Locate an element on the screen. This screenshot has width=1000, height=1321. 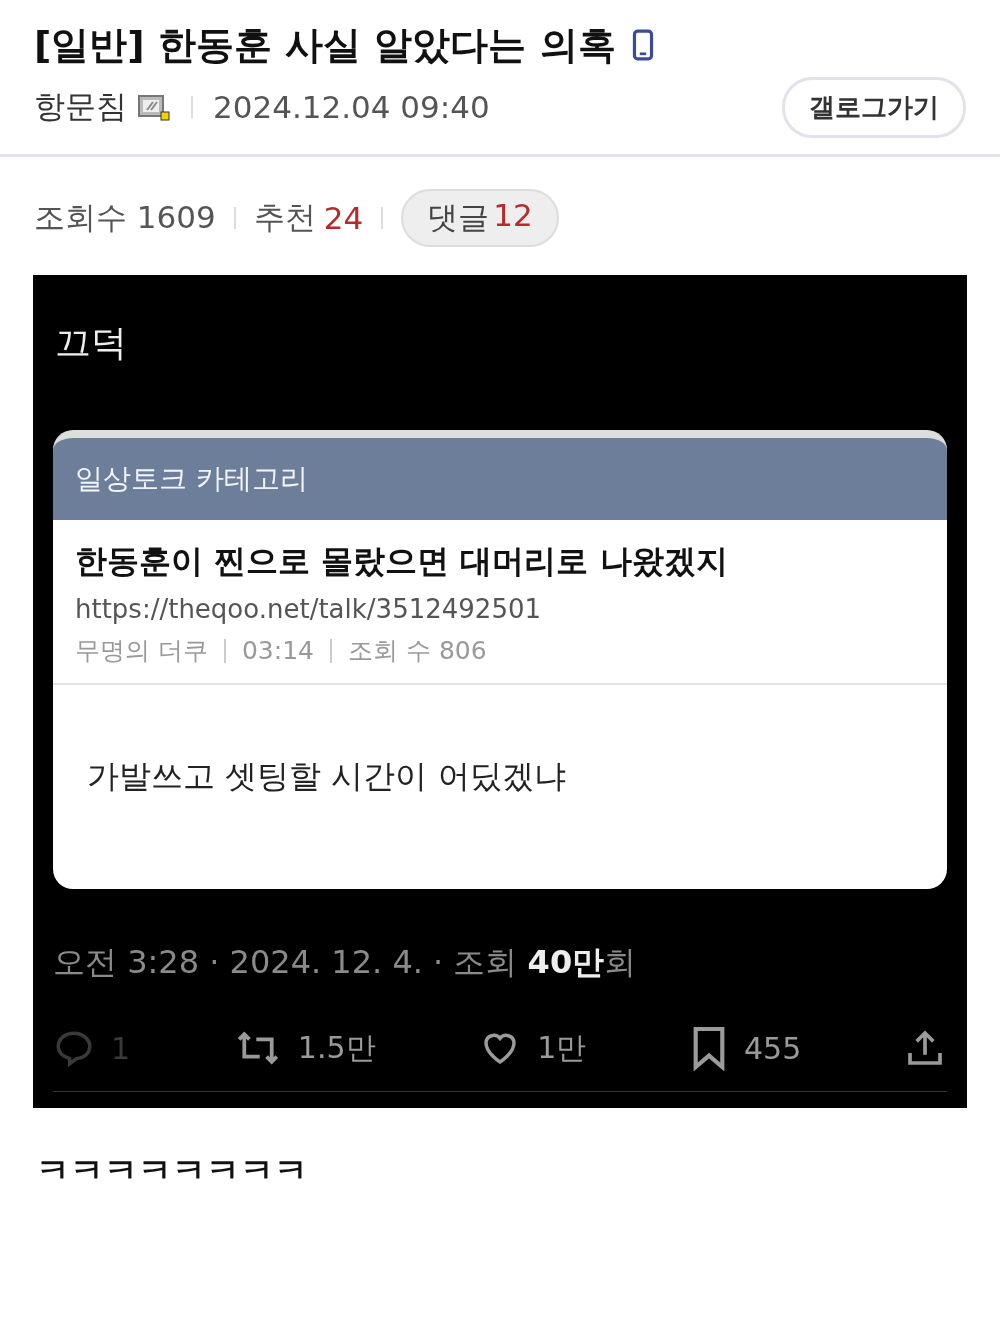
quoted-meta: 무명의 더쿠 is located at coordinates (141, 651).